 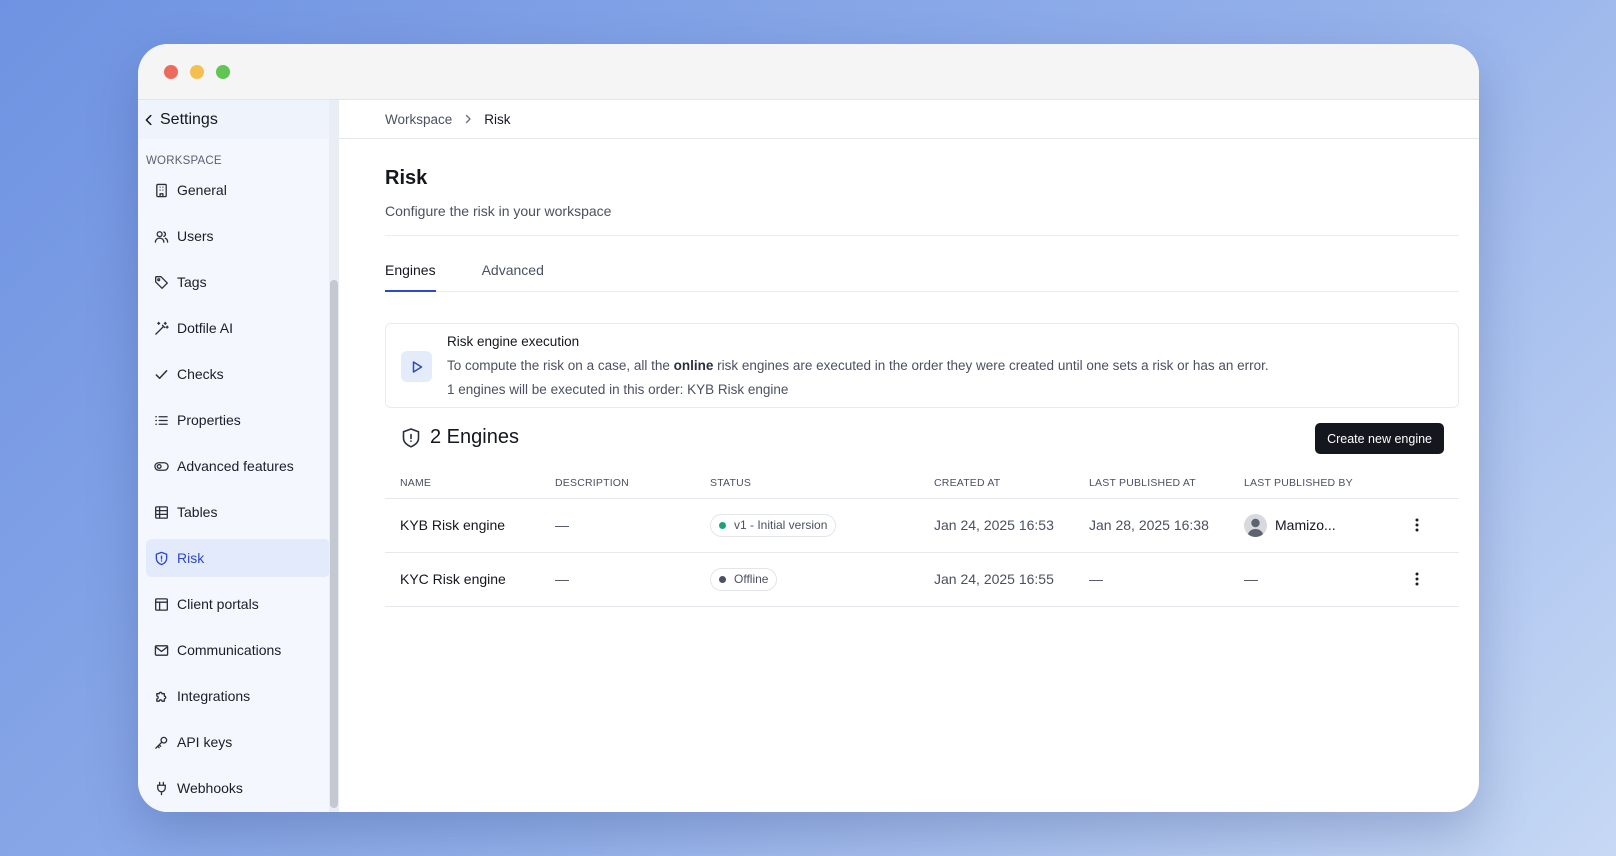 What do you see at coordinates (807, 579) in the screenshot?
I see `engine-status-cell: Offline` at bounding box center [807, 579].